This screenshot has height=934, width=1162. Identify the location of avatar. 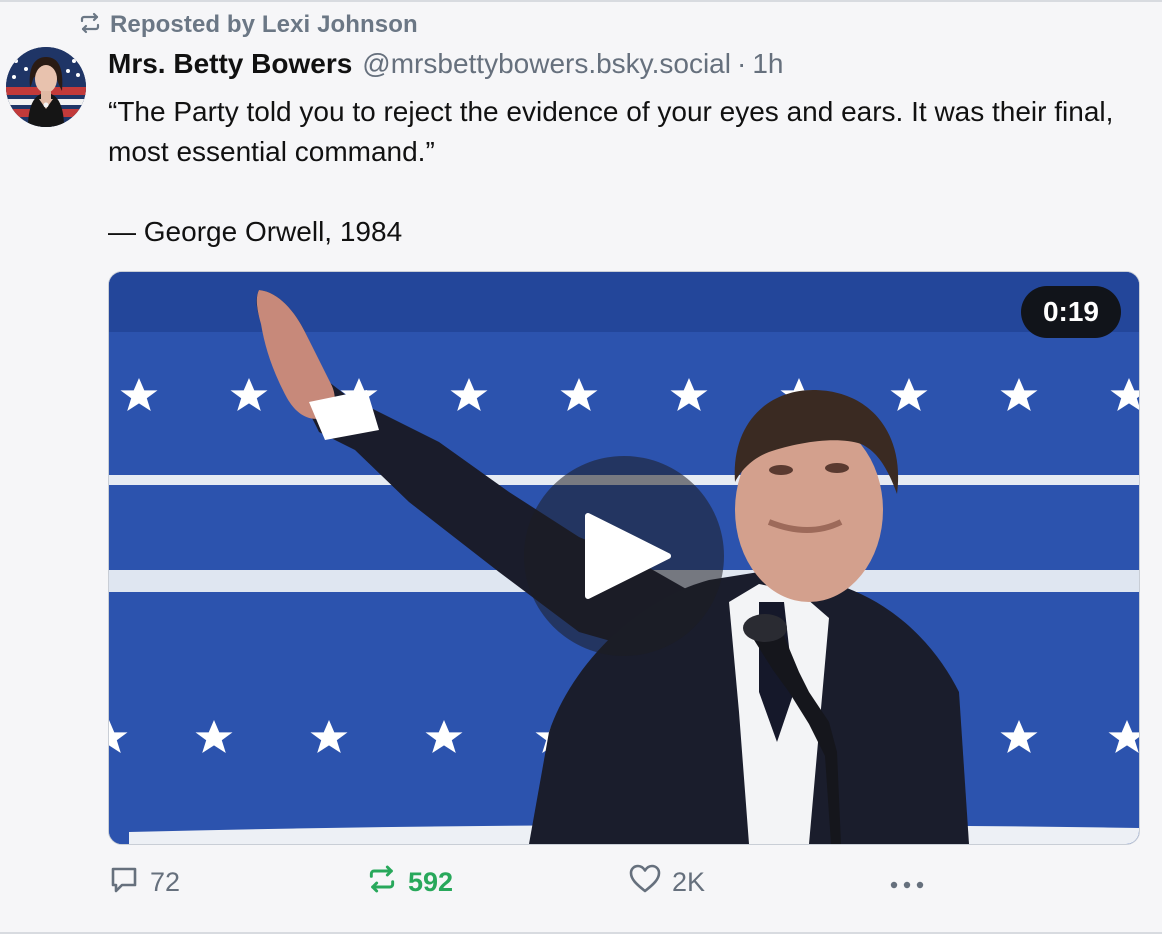
(46, 87).